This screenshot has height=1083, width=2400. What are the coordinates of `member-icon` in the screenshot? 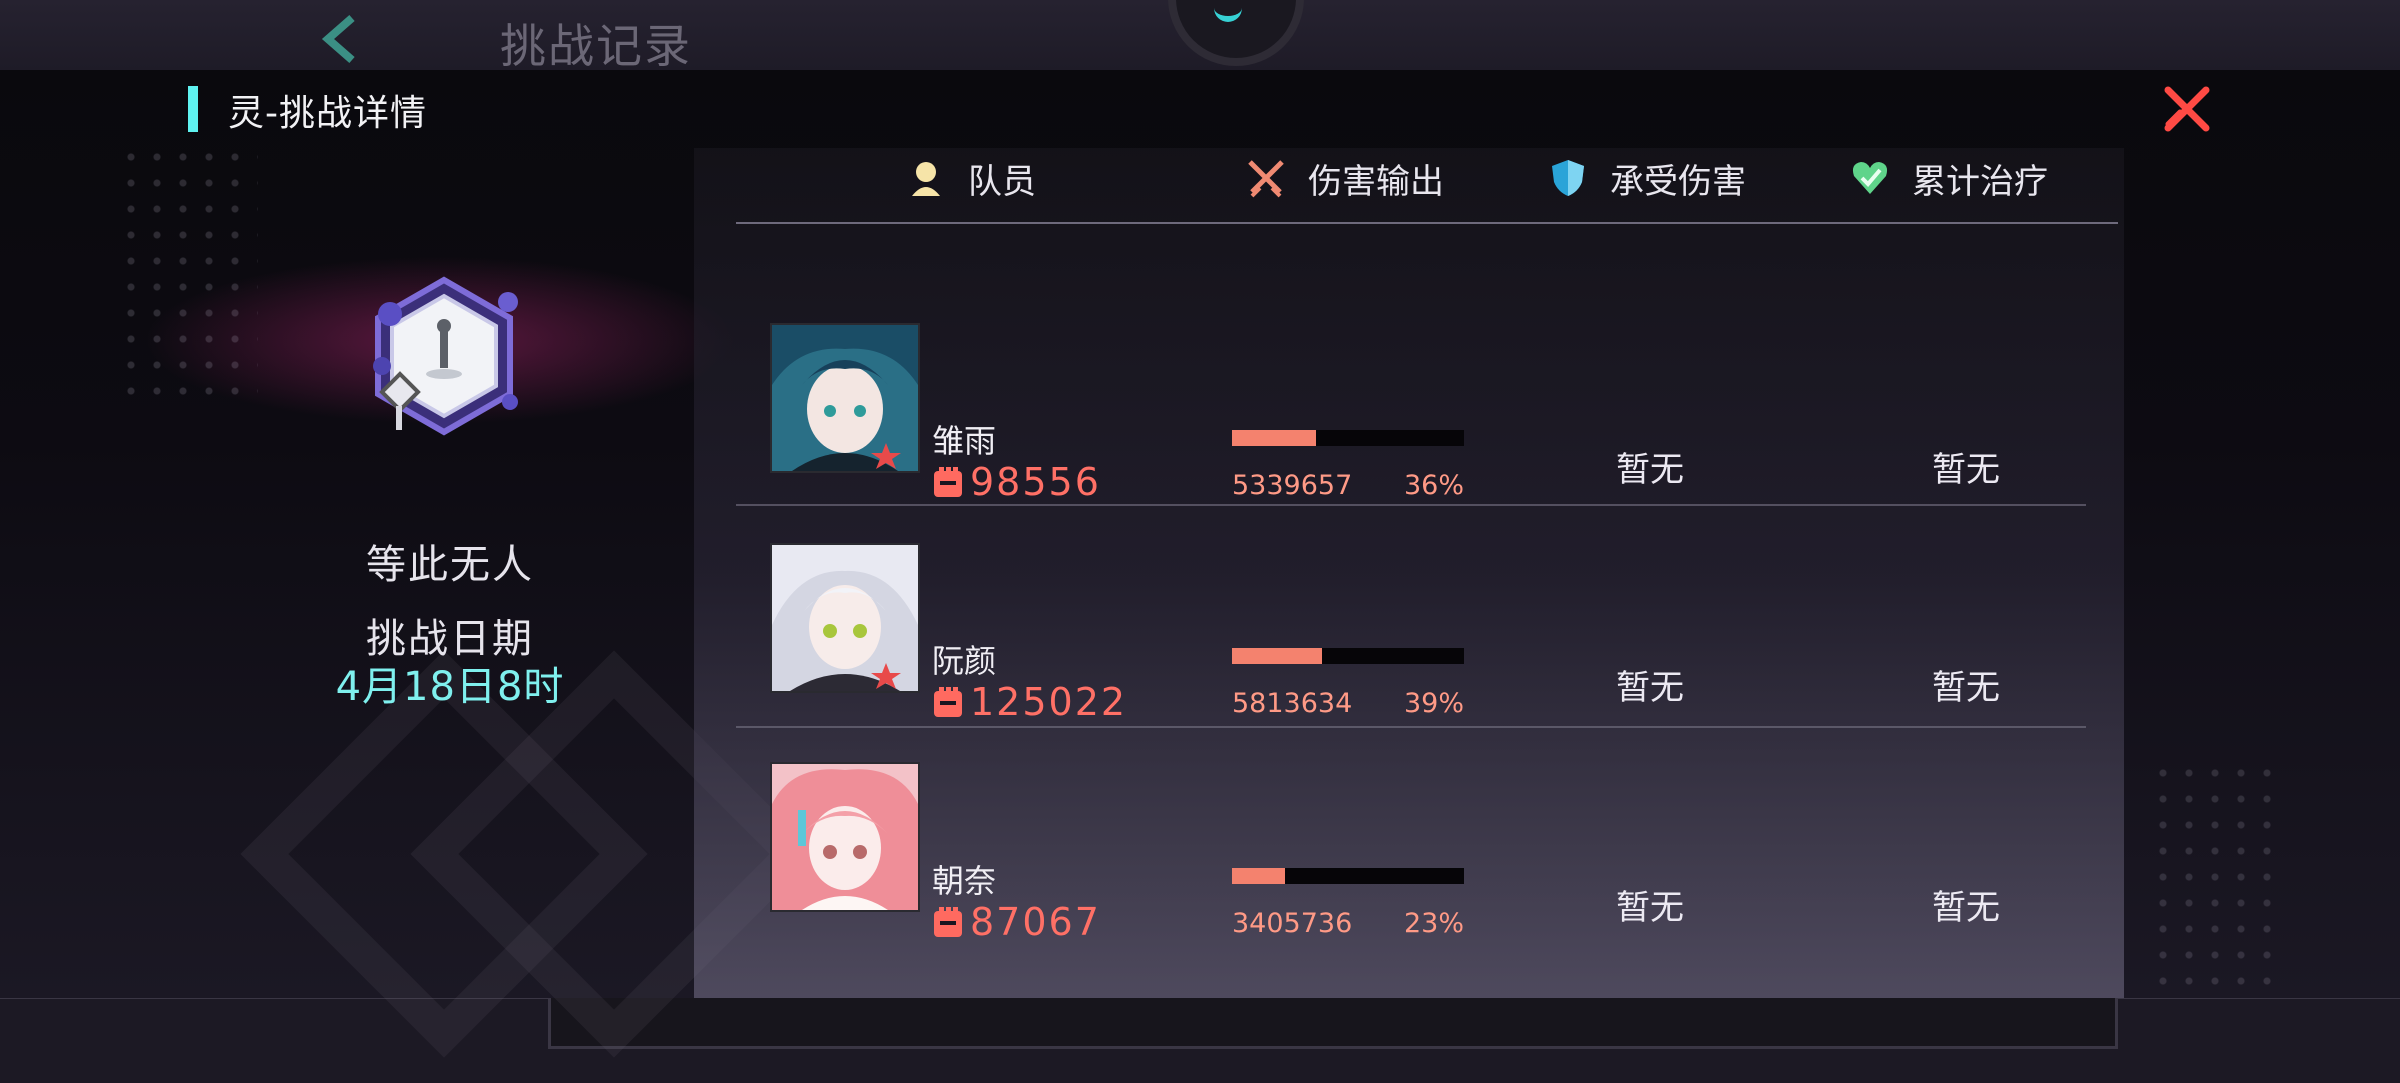 It's located at (926, 179).